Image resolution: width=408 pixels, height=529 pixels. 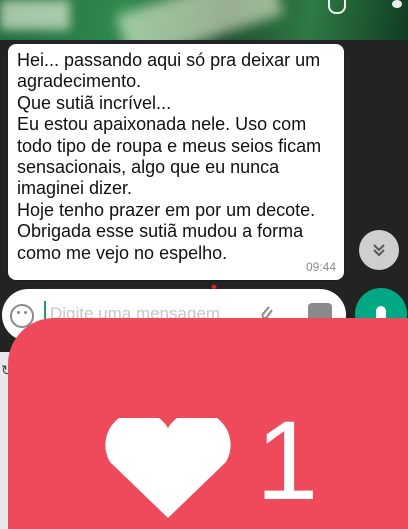 What do you see at coordinates (337, 7) in the screenshot?
I see `call-icon` at bounding box center [337, 7].